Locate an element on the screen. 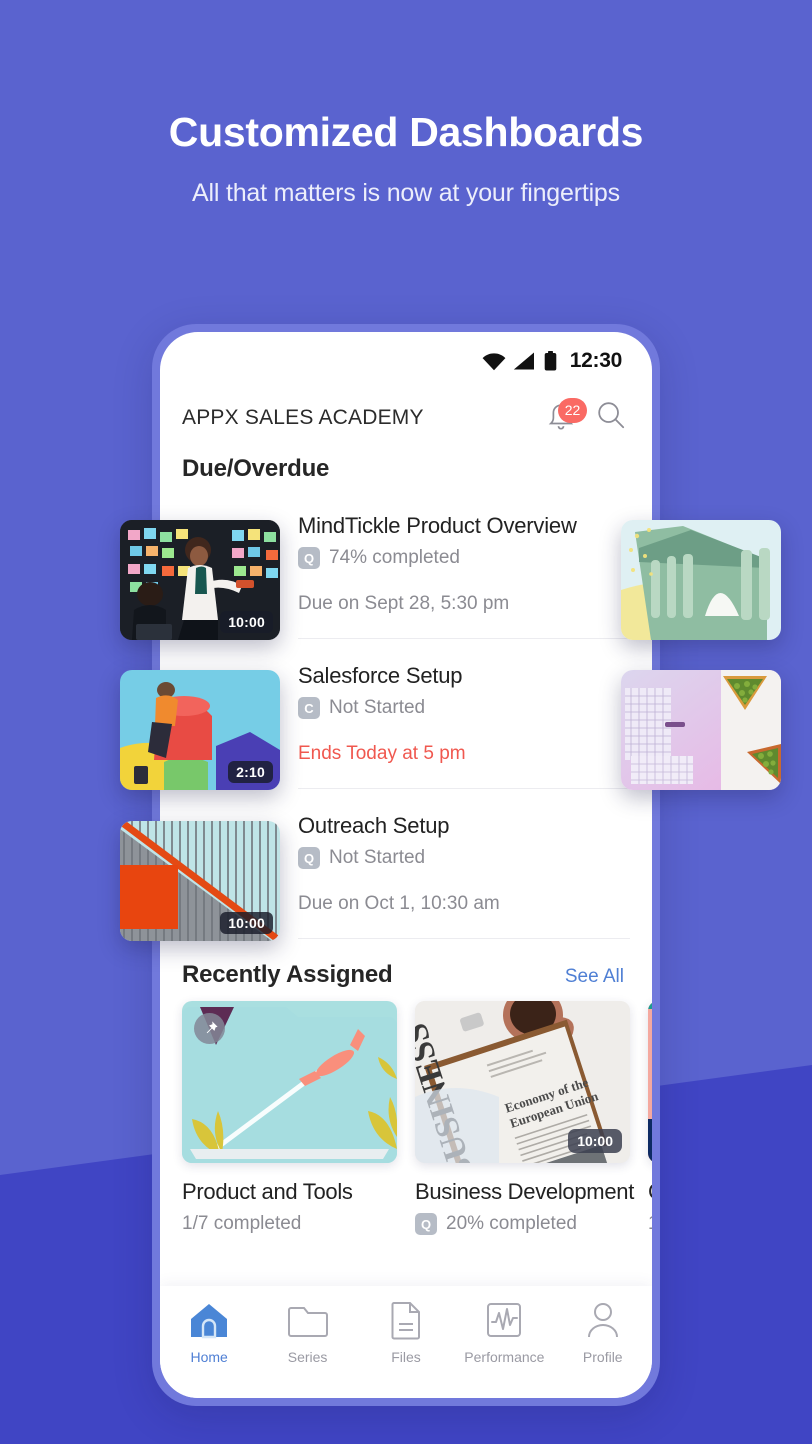 The image size is (812, 1444). nav-label-files: Files is located at coordinates (406, 1357).